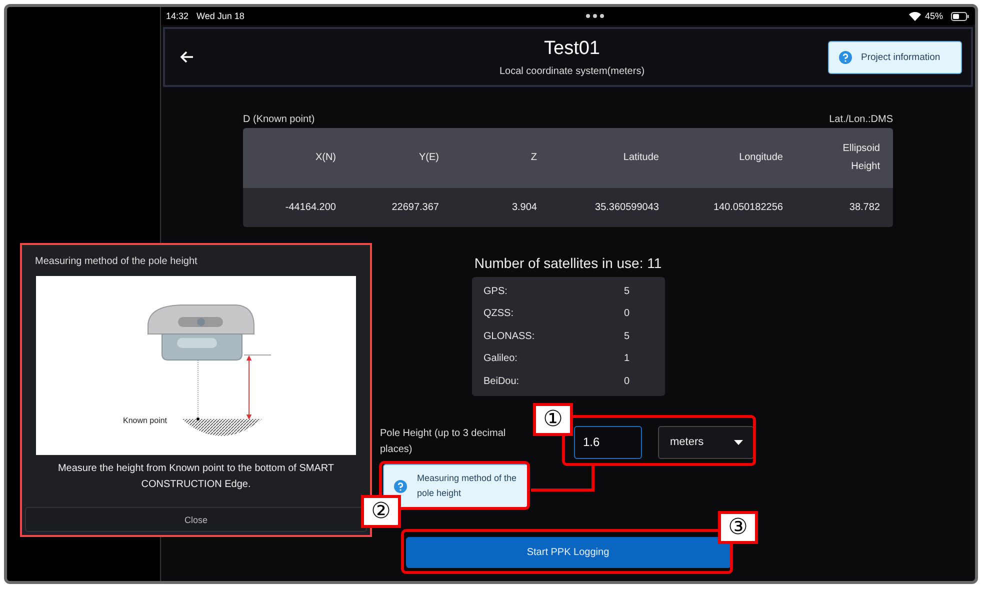 This screenshot has height=589, width=983. I want to click on status-date: Wed Jun 18, so click(220, 16).